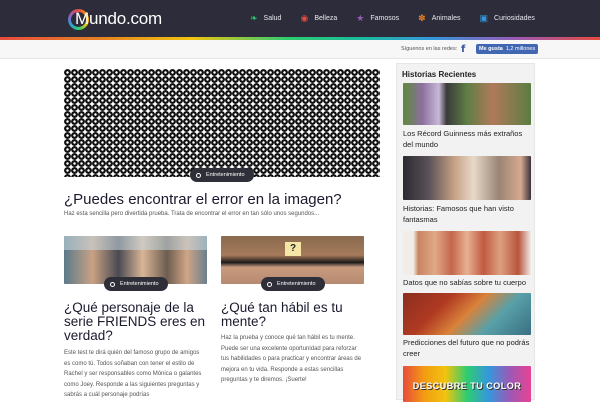 The height and width of the screenshot is (402, 600). I want to click on story-banner: DESCUBRE TU COLOR, so click(467, 384).